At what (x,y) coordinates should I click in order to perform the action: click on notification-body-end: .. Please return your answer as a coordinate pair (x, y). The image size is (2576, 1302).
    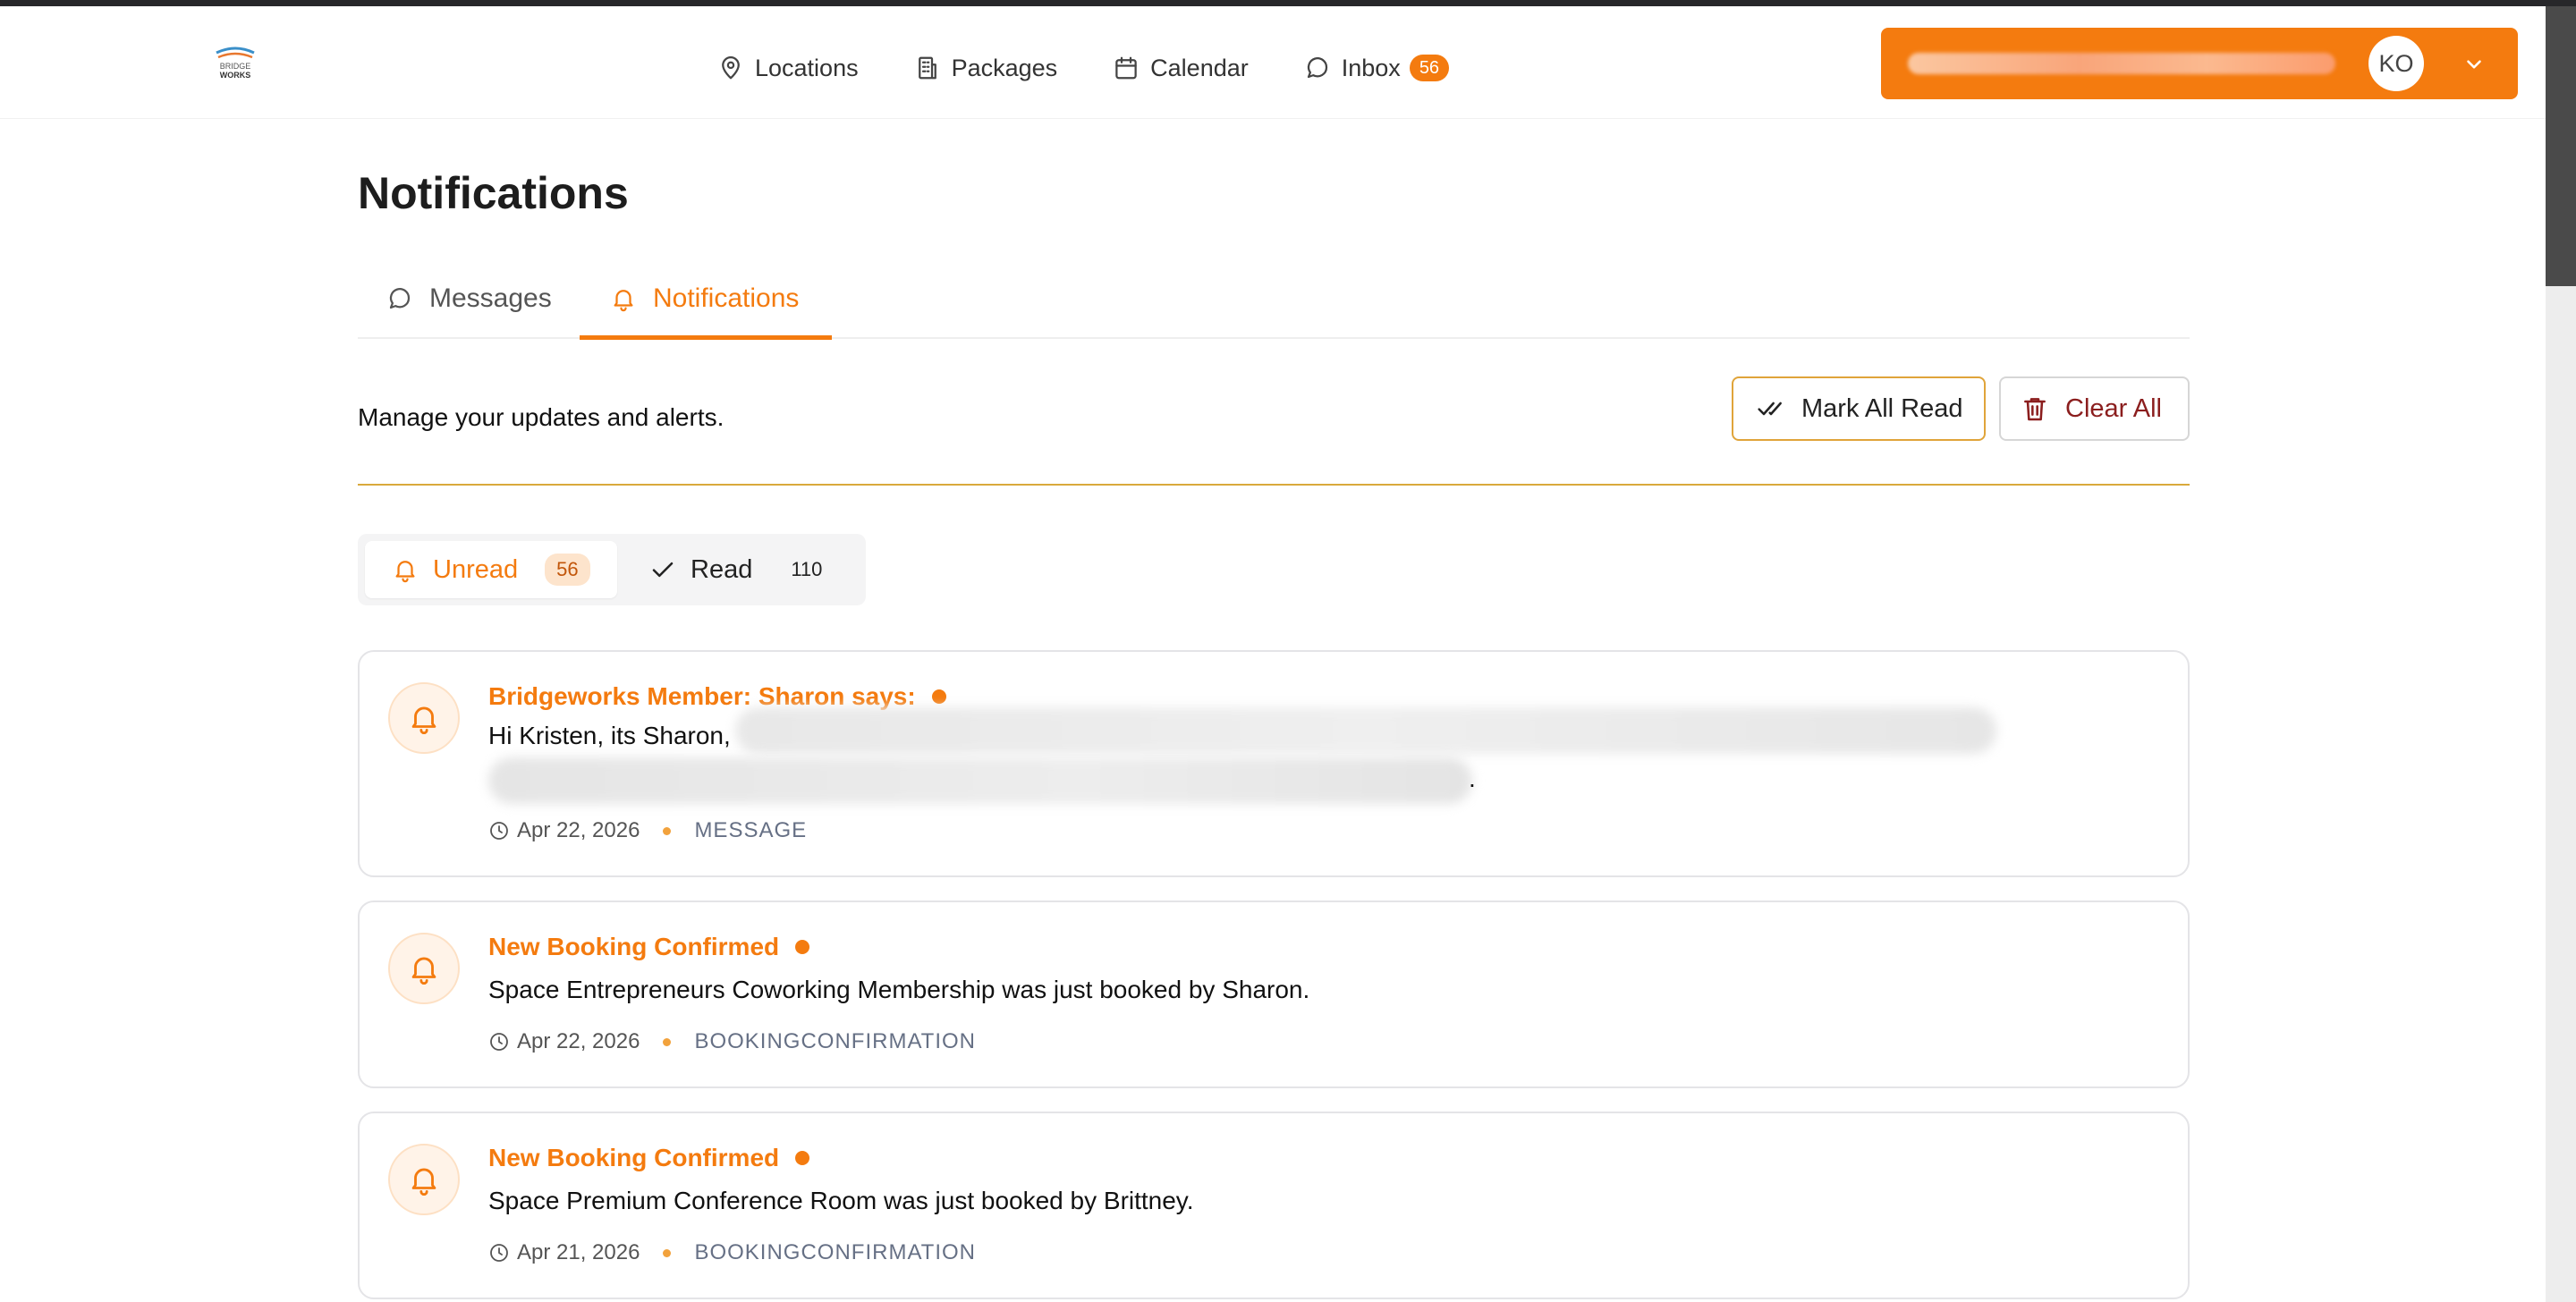
    Looking at the image, I should click on (1472, 778).